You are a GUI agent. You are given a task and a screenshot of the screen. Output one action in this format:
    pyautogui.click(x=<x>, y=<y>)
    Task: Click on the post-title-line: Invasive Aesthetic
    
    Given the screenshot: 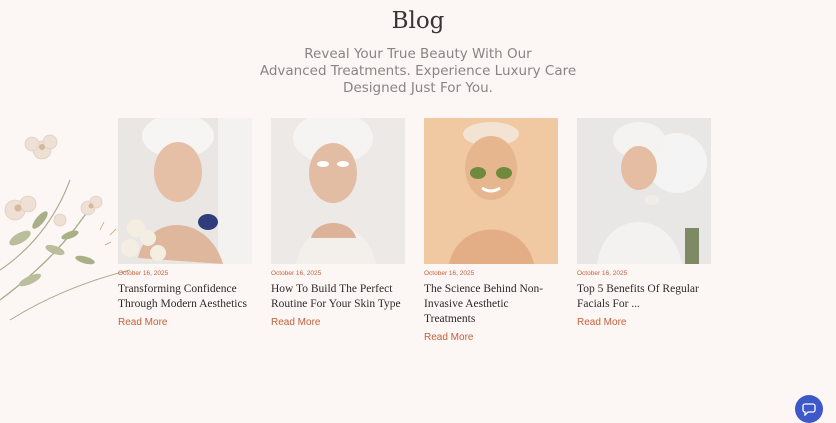 What is the action you would take?
    pyautogui.click(x=466, y=304)
    